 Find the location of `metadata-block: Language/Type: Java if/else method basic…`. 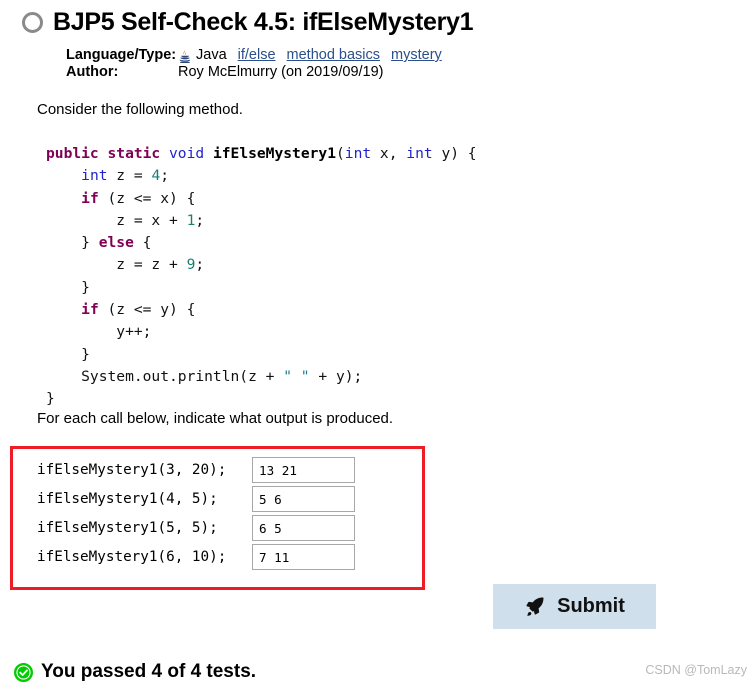

metadata-block: Language/Type: Java if/else method basic… is located at coordinates (254, 64).